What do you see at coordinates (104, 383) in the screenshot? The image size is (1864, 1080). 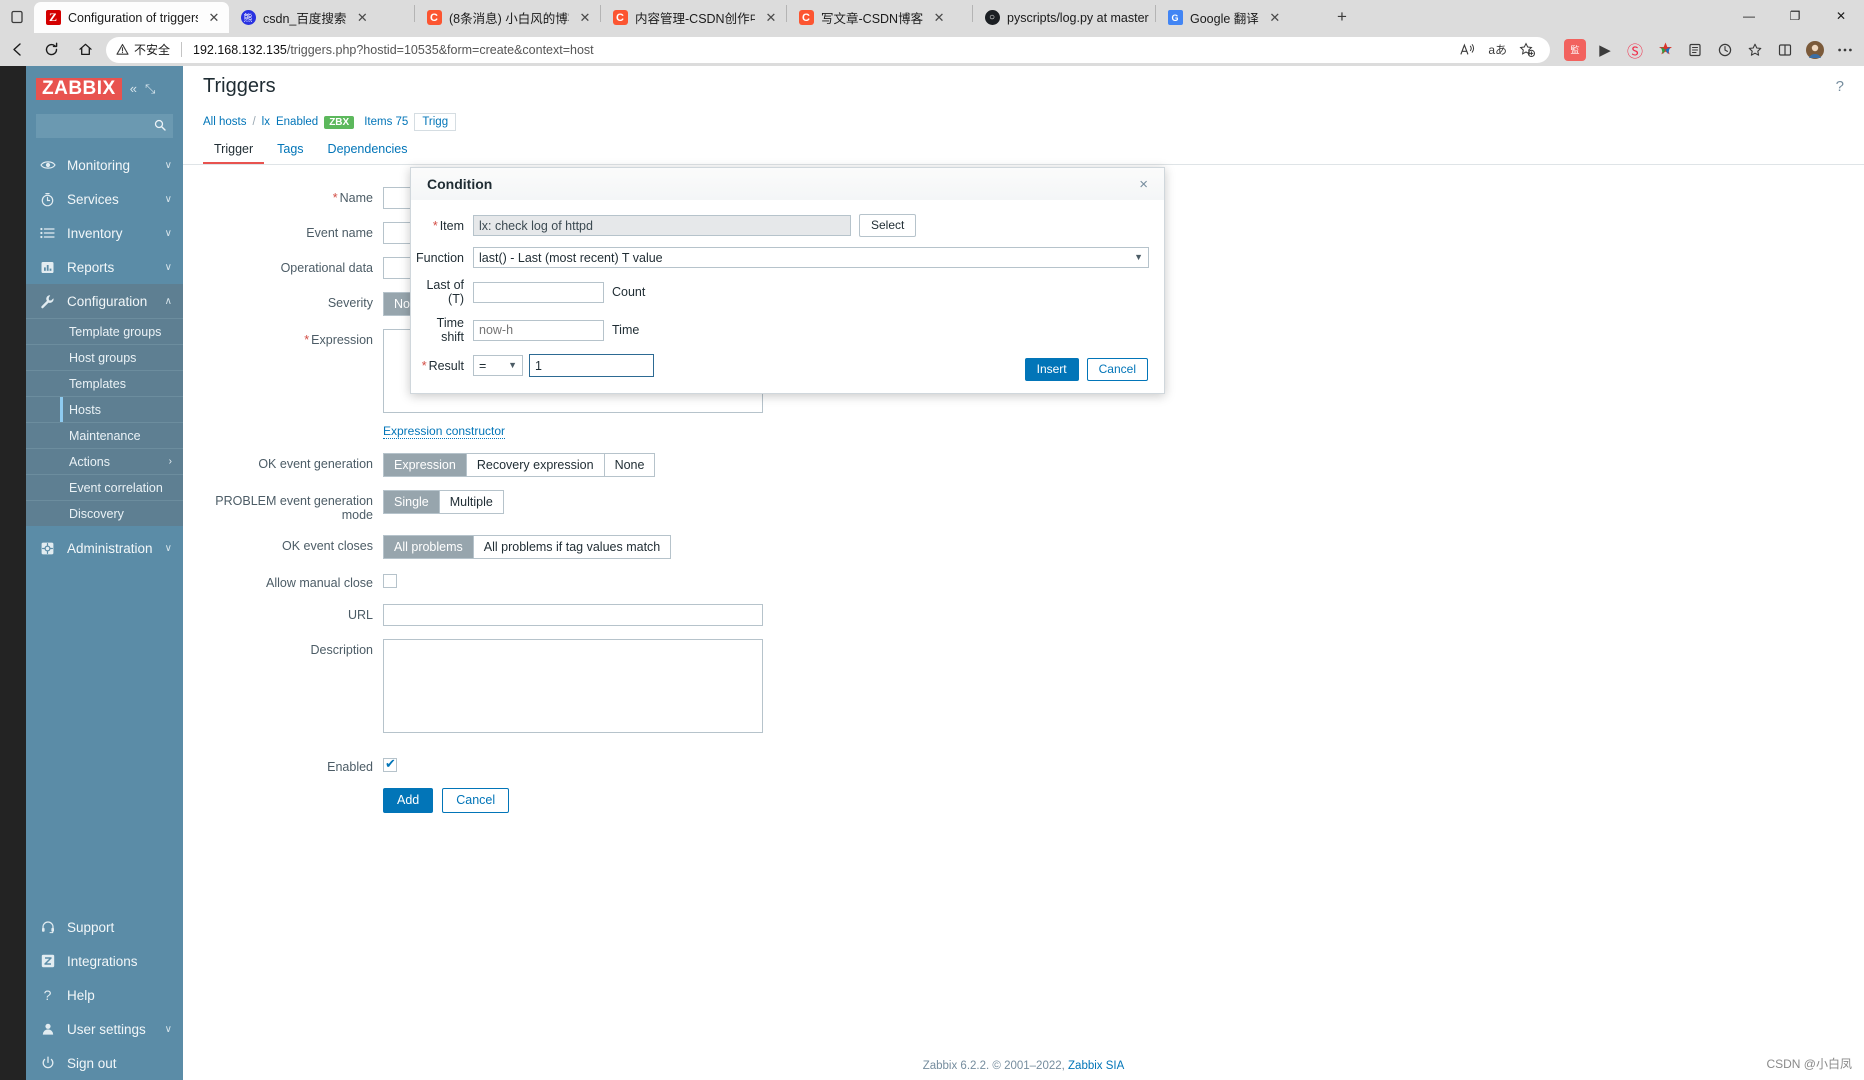 I see `sidebar-subitem-templates: Templates` at bounding box center [104, 383].